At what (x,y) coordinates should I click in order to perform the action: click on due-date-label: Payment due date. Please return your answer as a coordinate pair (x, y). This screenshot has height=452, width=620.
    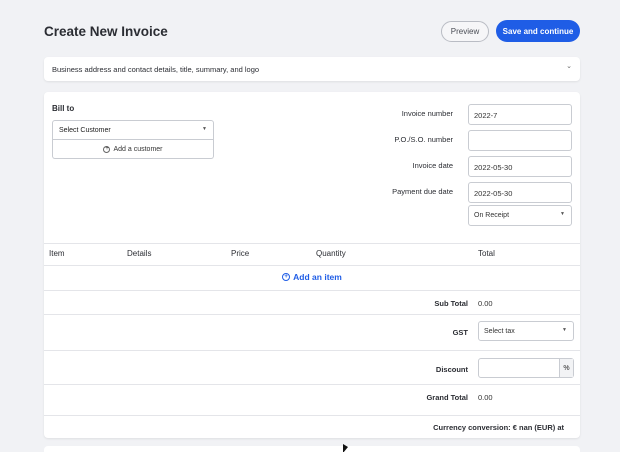
    Looking at the image, I should click on (422, 191).